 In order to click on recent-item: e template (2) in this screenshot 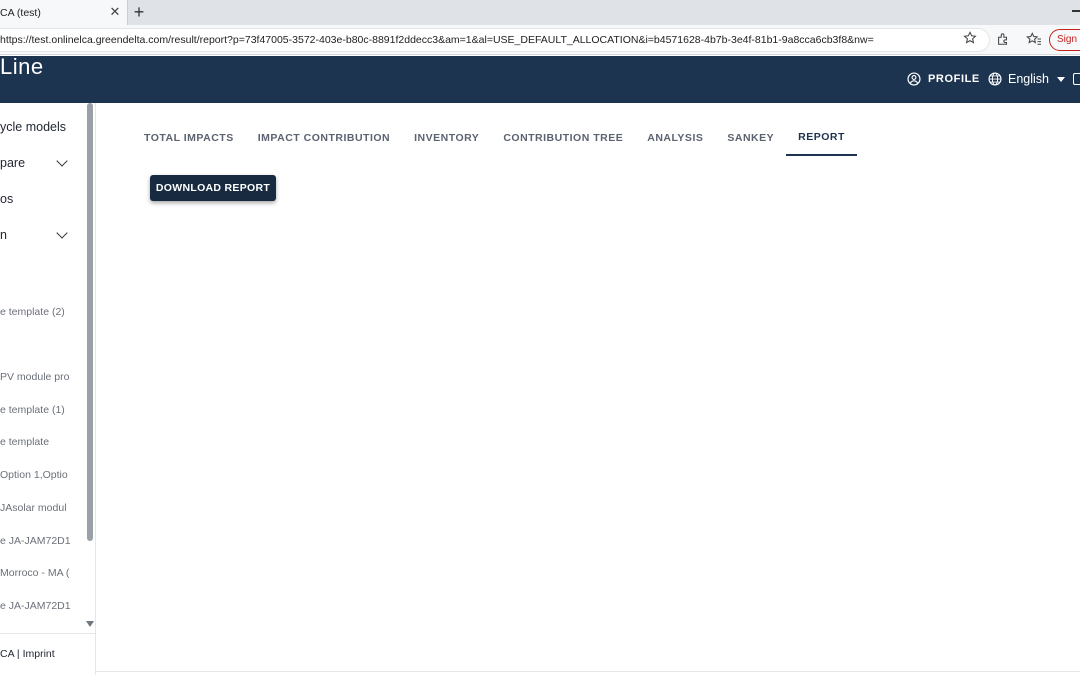, I will do `click(32, 312)`.